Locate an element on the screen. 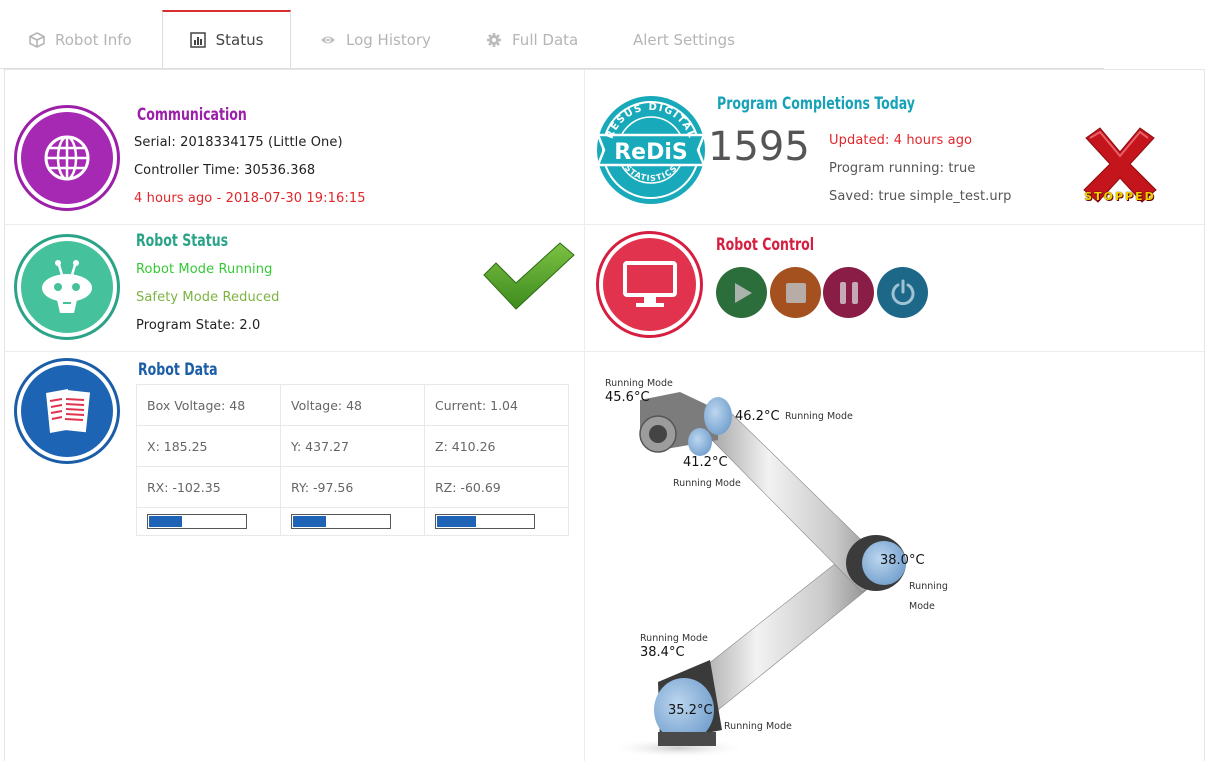 The image size is (1211, 761). controller-time-text: Controller Time: 30536.368 is located at coordinates (225, 170).